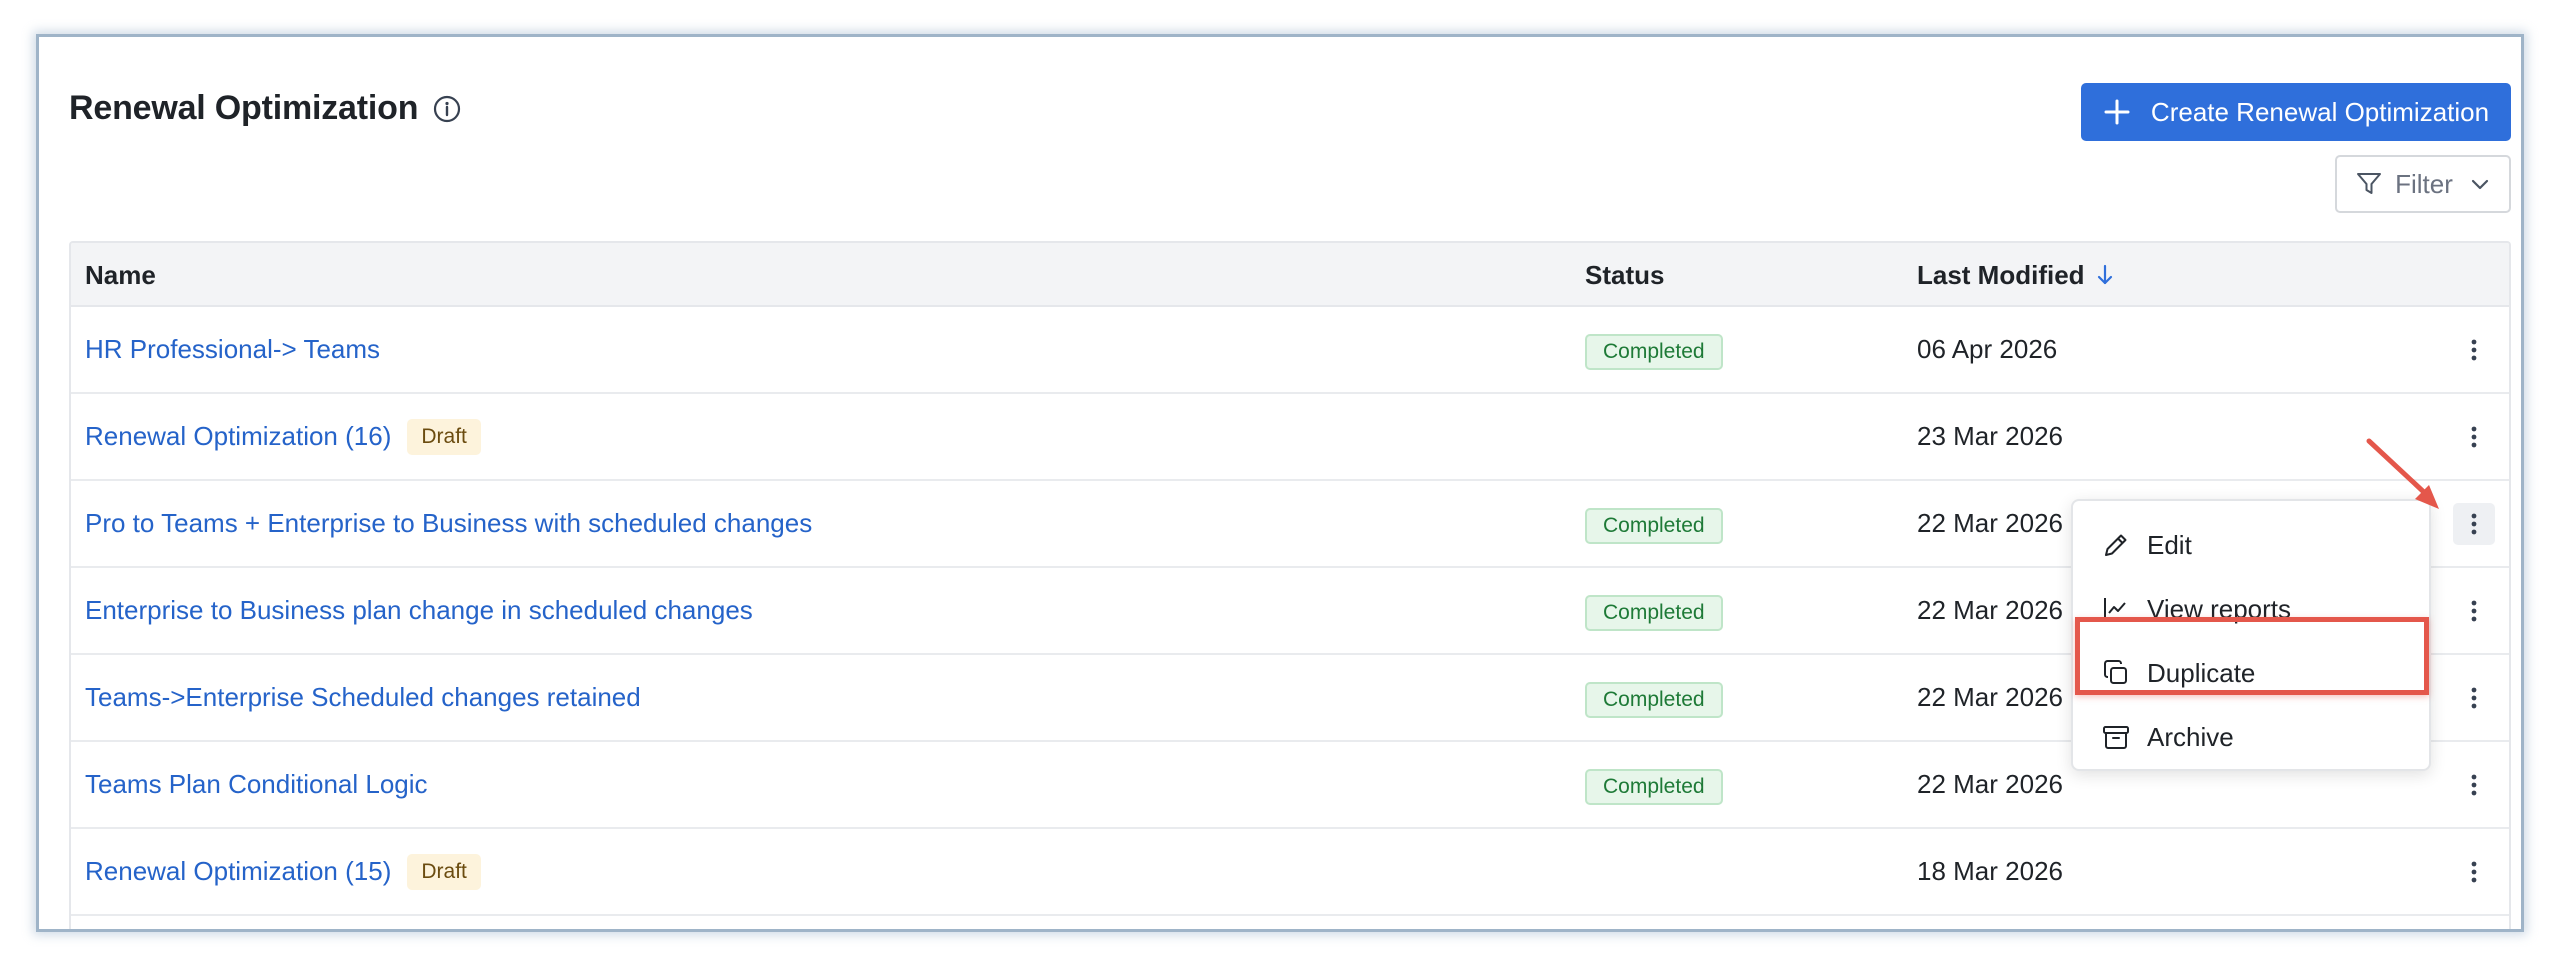 This screenshot has width=2560, height=968. What do you see at coordinates (2016, 275) in the screenshot?
I see `column-header-last-modified: Last Modified` at bounding box center [2016, 275].